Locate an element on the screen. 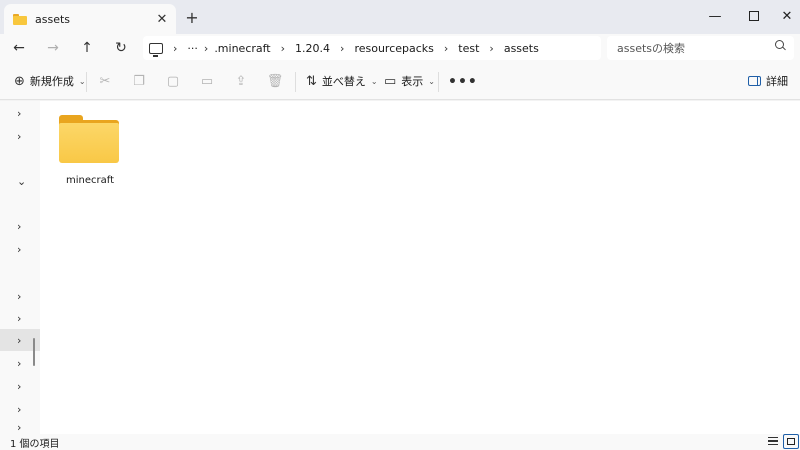 The width and height of the screenshot is (800, 450). up-button: ↑ is located at coordinates (87, 48).